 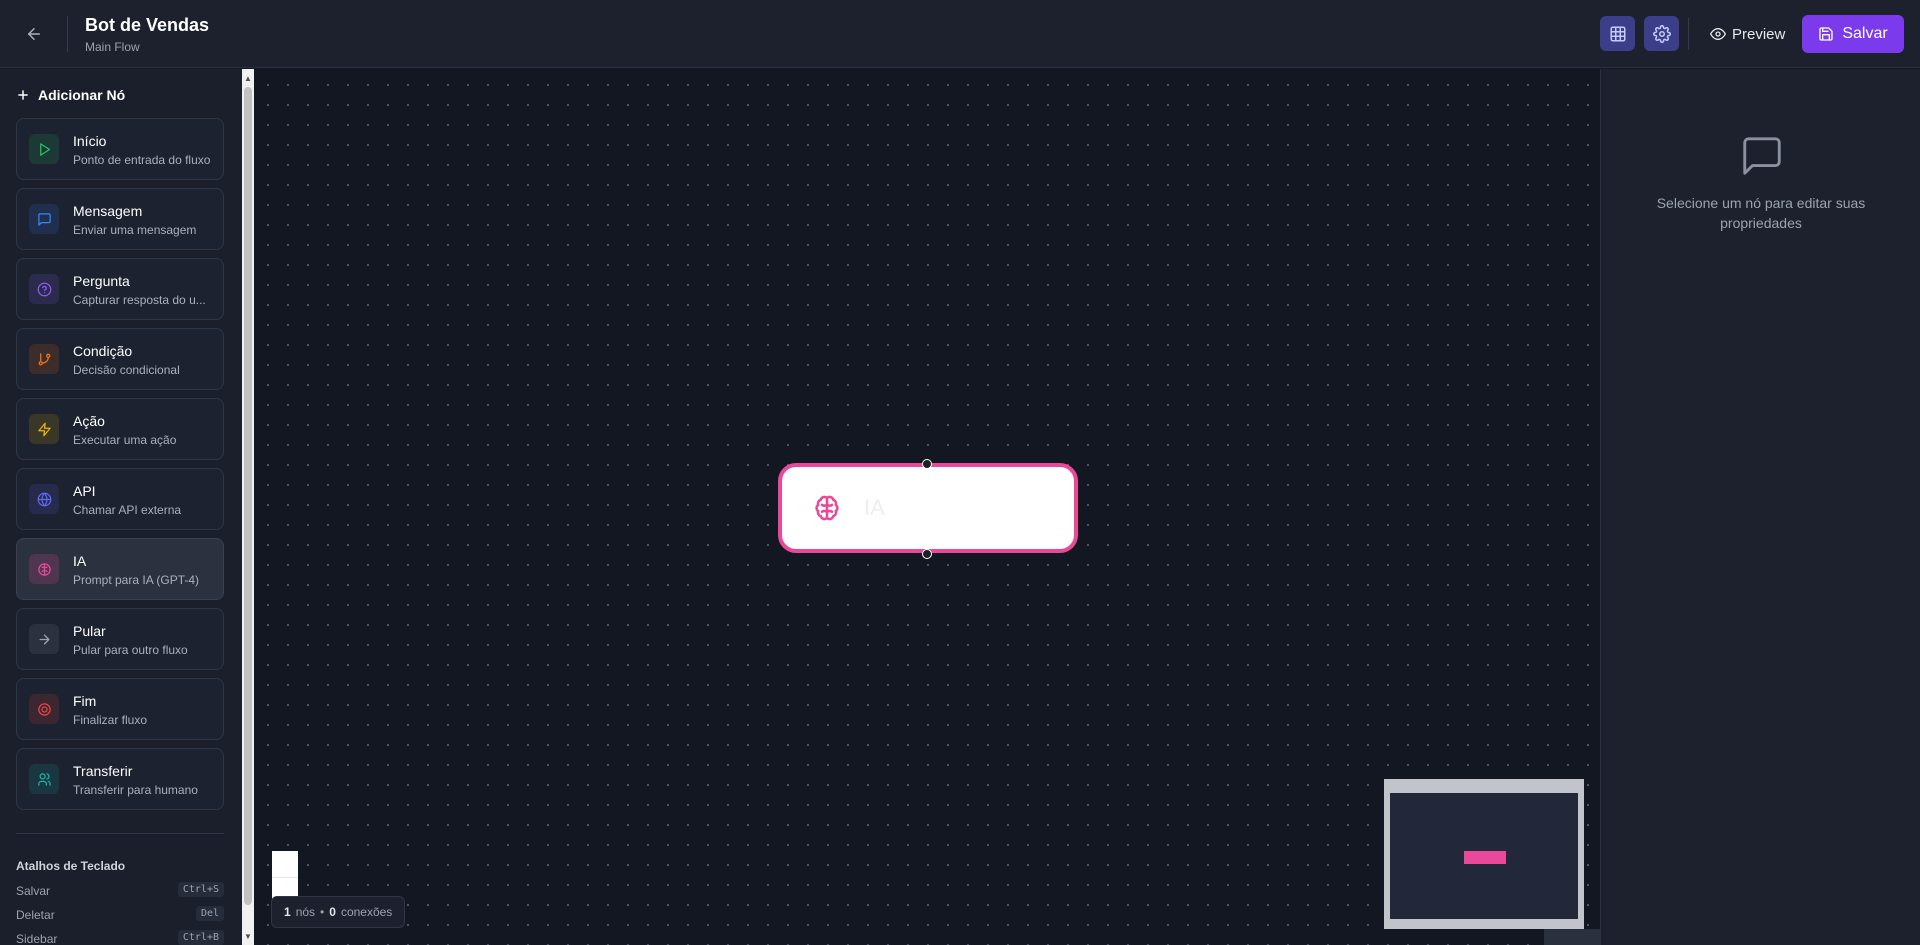 I want to click on node-count-label: nós, so click(x=305, y=912).